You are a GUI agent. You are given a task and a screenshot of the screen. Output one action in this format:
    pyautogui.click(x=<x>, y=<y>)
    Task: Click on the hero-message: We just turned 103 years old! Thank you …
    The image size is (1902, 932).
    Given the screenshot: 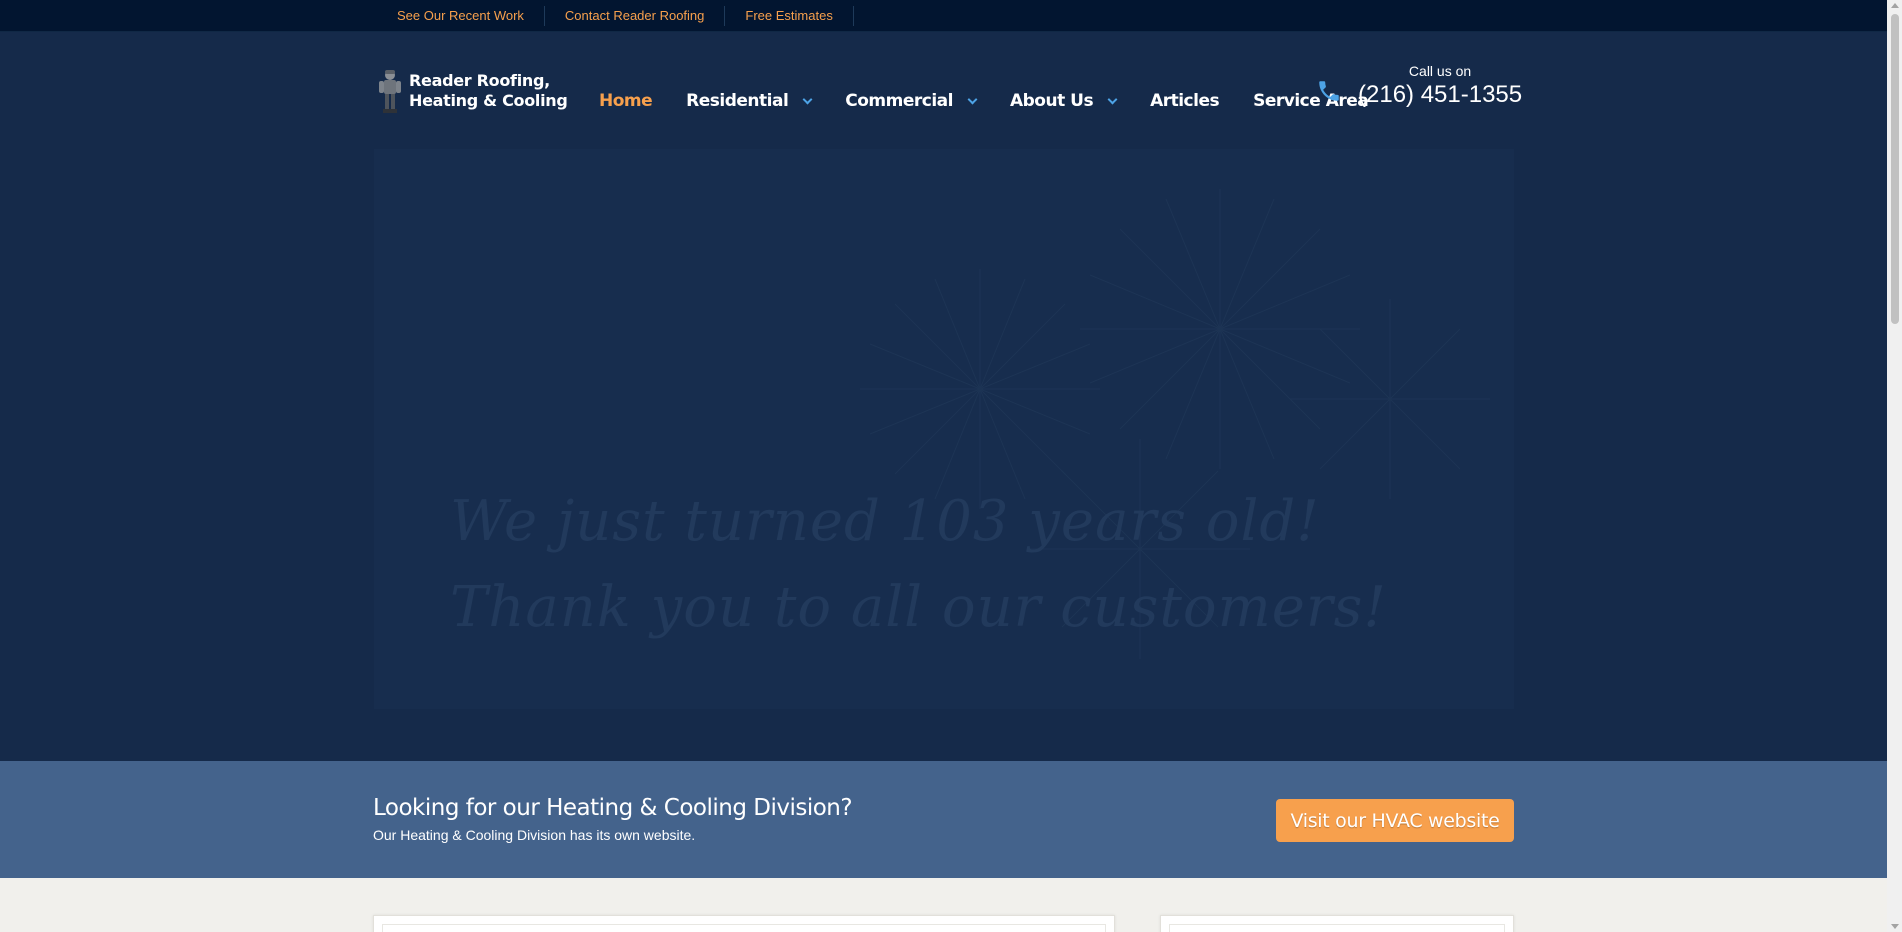 What is the action you would take?
    pyautogui.click(x=918, y=565)
    